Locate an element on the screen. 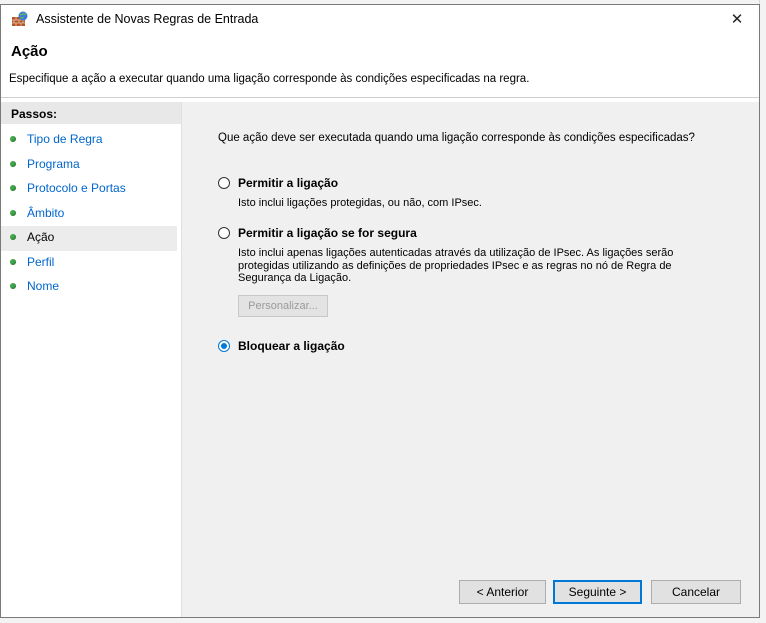 The image size is (766, 623). step-label: Perfil is located at coordinates (40, 262).